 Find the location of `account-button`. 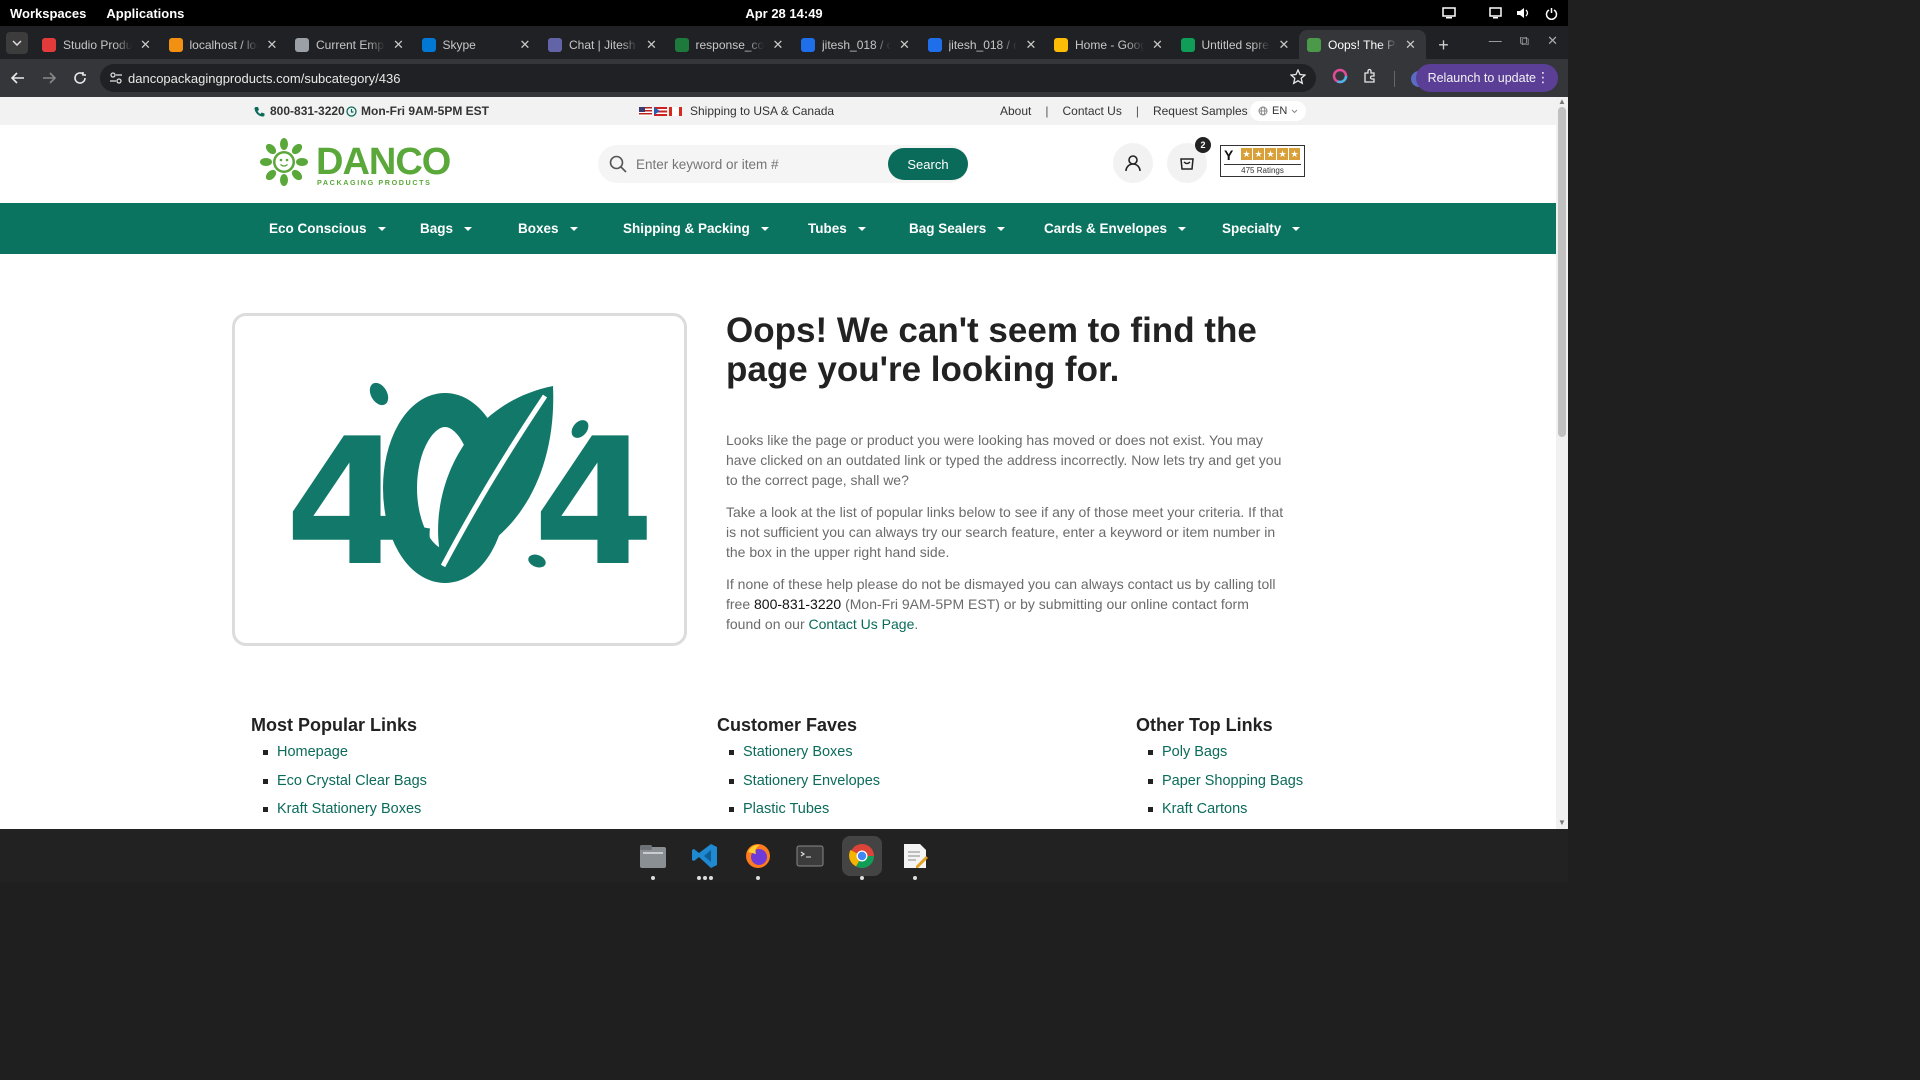

account-button is located at coordinates (1133, 163).